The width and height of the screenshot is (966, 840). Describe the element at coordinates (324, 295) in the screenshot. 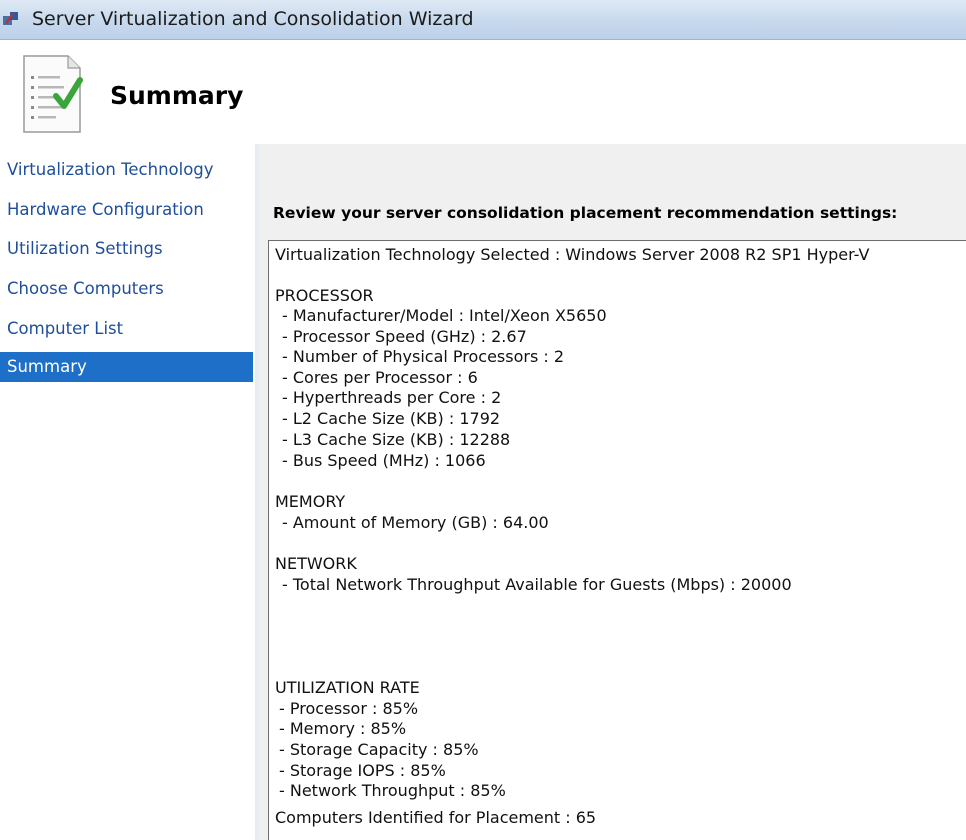

I see `summary-processor-heading: PROCESSOR` at that location.